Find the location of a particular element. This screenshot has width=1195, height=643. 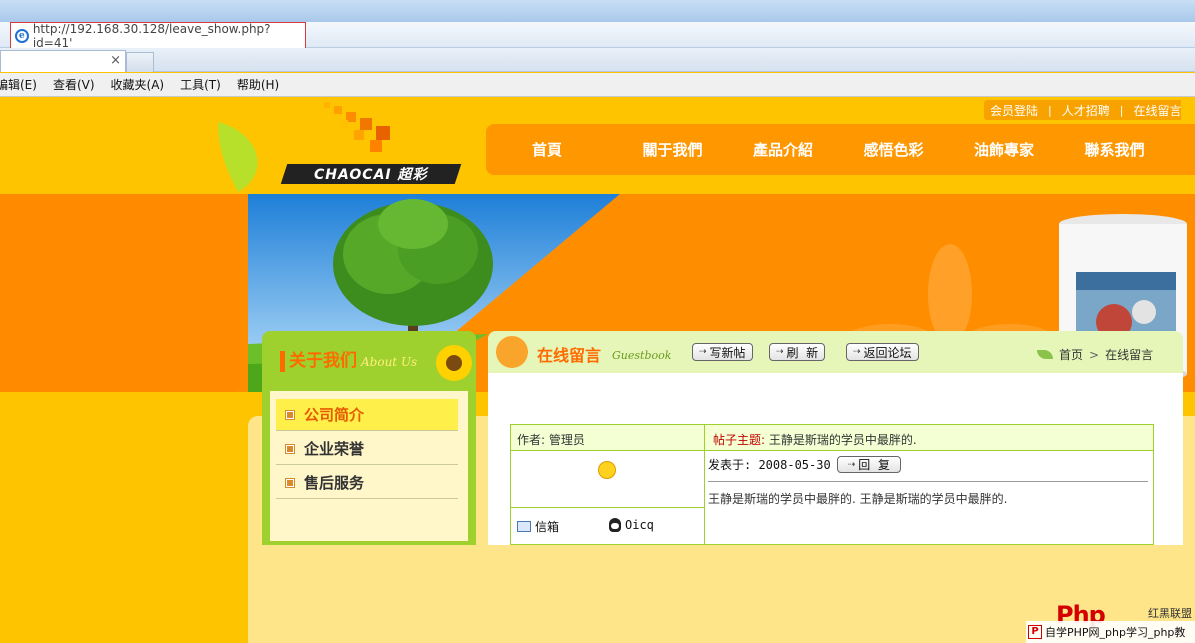

mail-icon is located at coordinates (524, 526).